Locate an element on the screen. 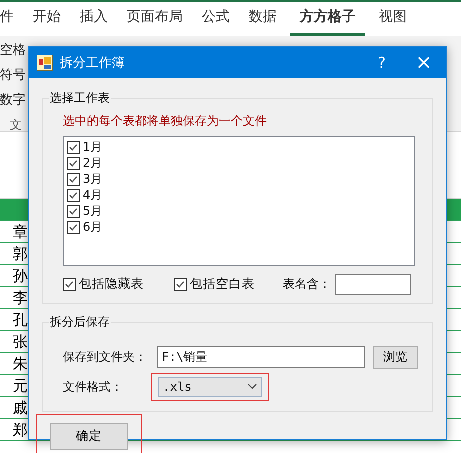  checkbox-label: 包括空白表 is located at coordinates (222, 284).